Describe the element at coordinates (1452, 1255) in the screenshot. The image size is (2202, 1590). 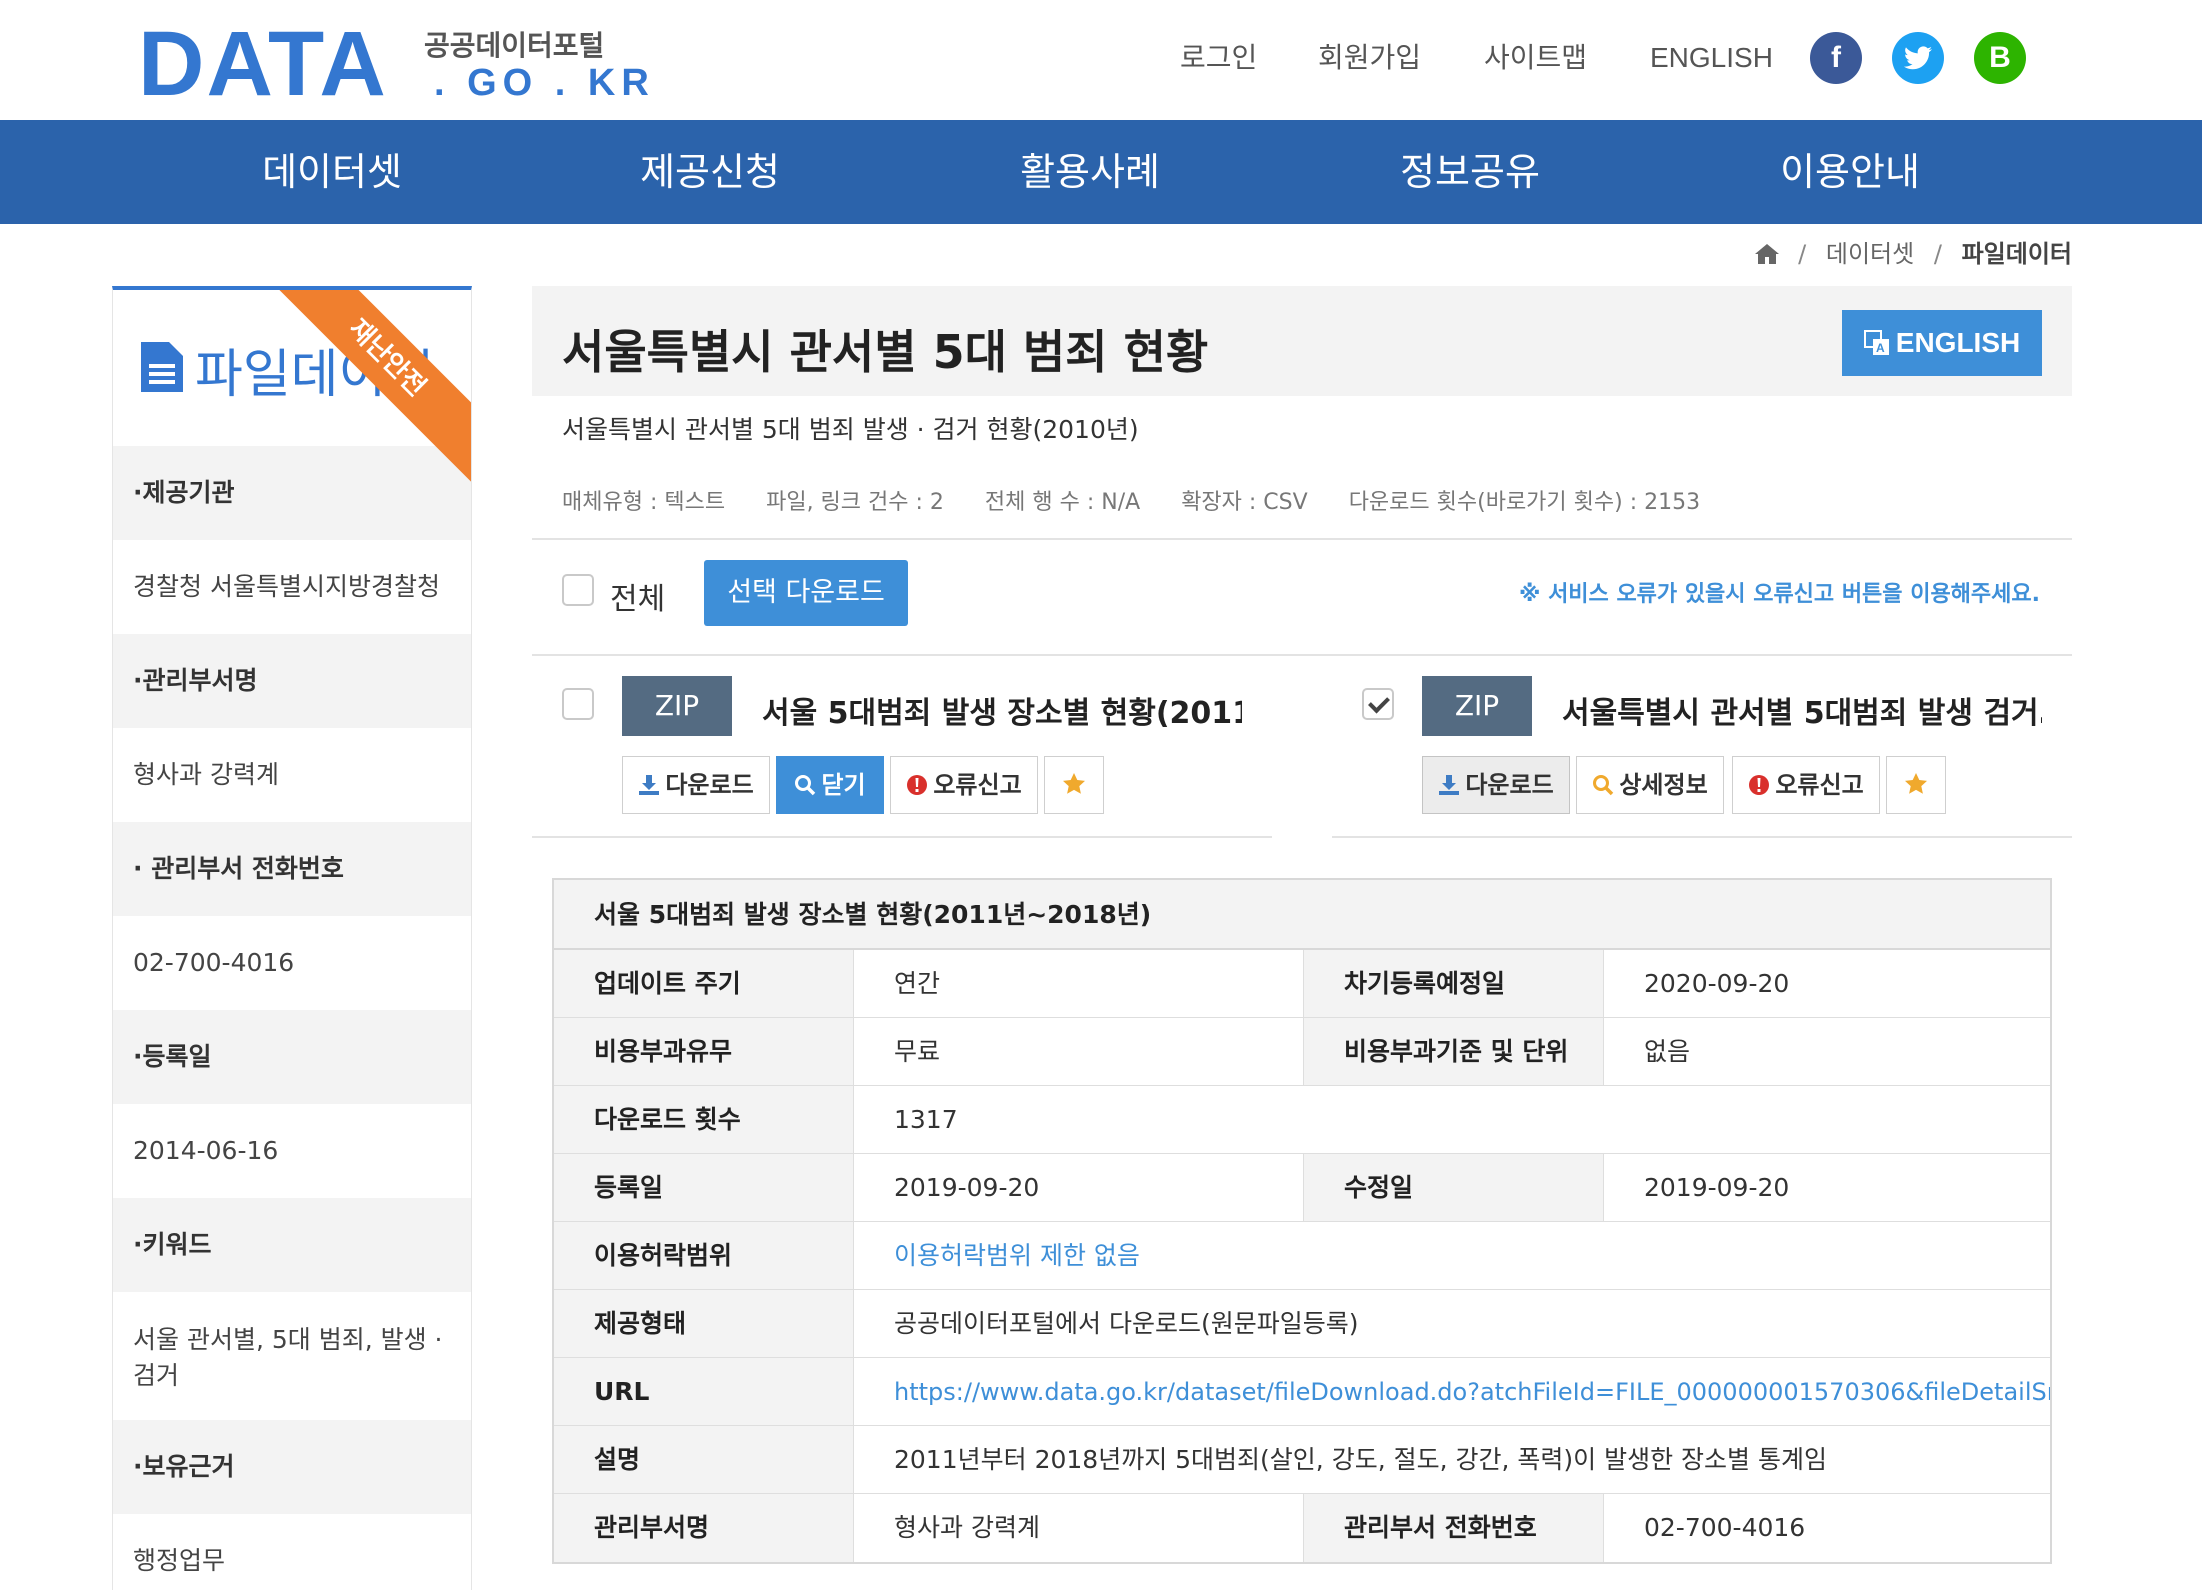
I see `license-link: 이용허락범위 제한 없음` at that location.